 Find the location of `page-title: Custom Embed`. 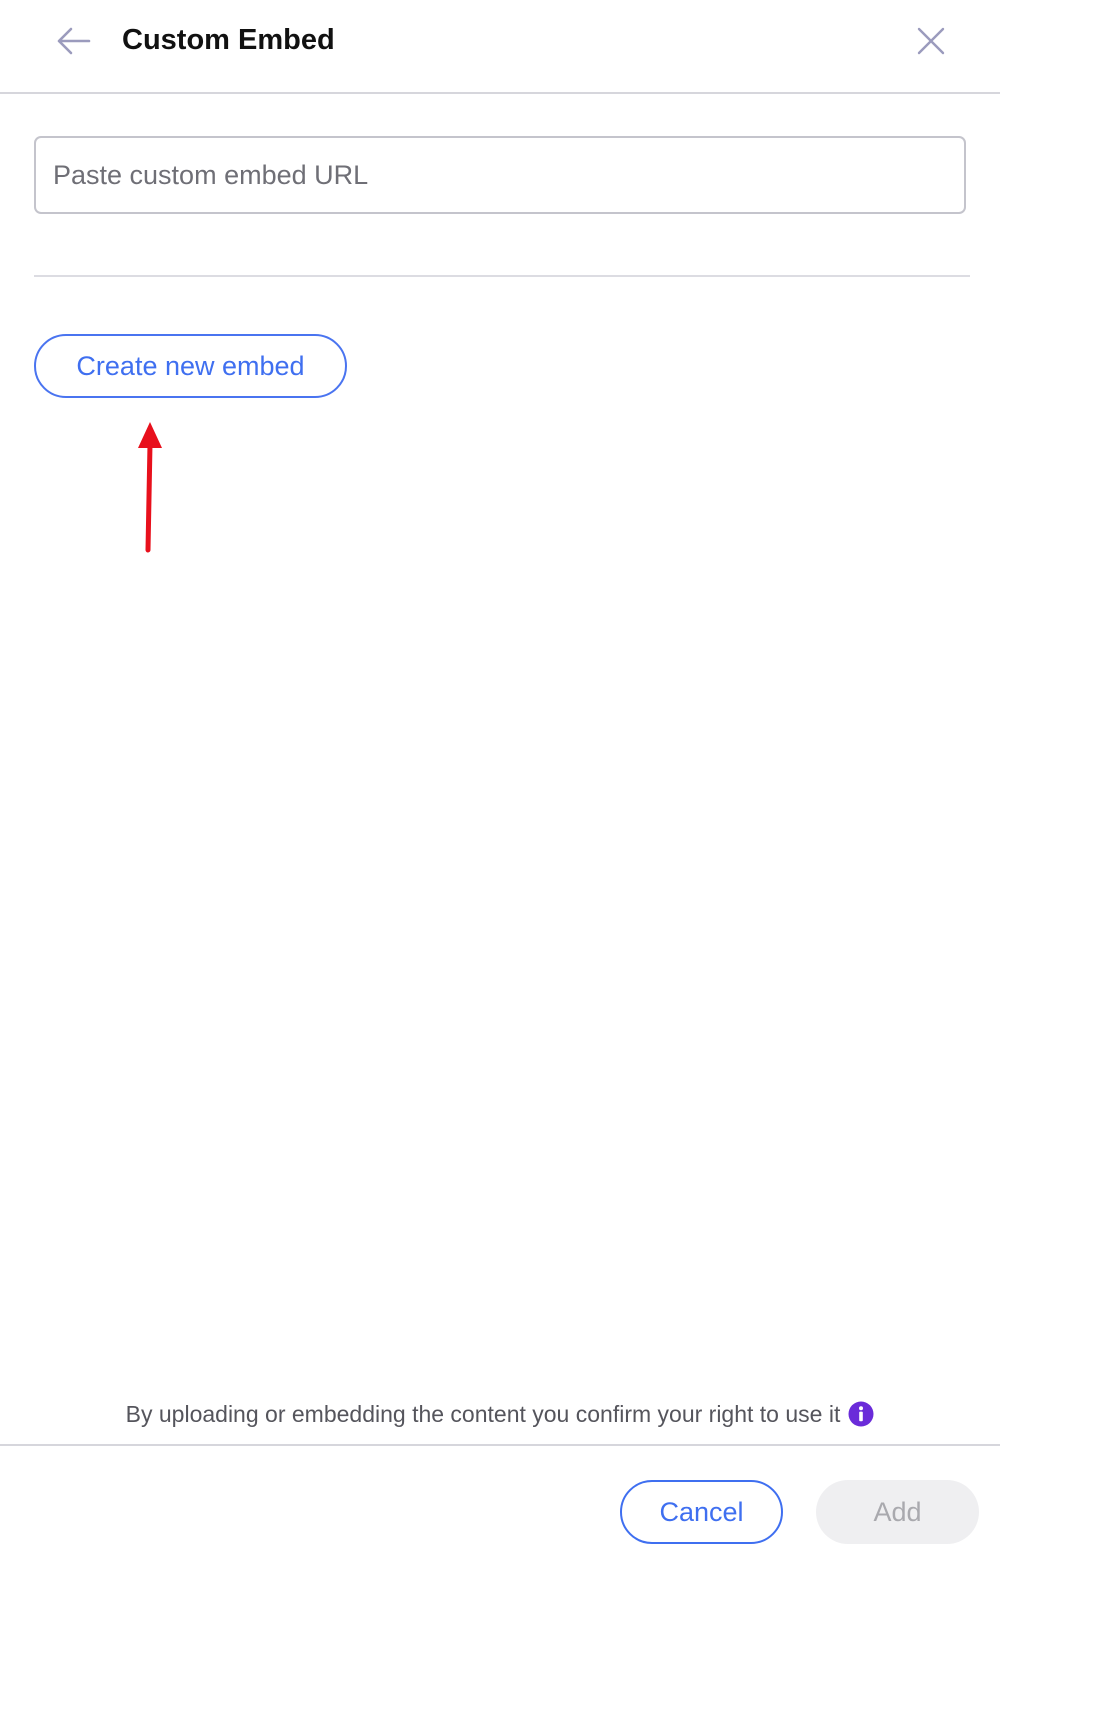

page-title: Custom Embed is located at coordinates (228, 40).